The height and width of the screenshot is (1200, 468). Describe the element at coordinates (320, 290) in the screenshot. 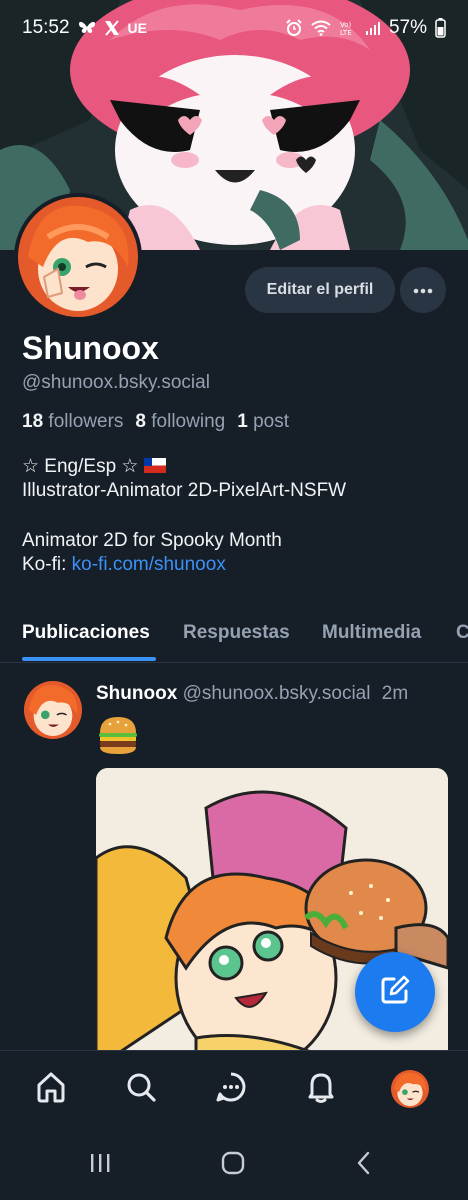

I see `edit-profile-button: Editar el perfil` at that location.